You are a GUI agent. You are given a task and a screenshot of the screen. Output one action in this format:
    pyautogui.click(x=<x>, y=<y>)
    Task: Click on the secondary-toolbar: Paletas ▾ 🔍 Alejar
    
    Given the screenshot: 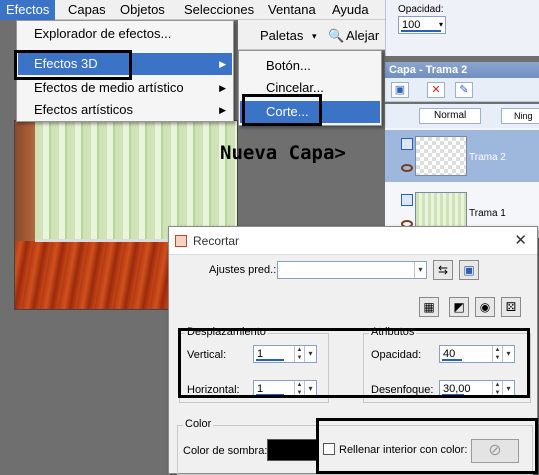 What is the action you would take?
    pyautogui.click(x=311, y=35)
    